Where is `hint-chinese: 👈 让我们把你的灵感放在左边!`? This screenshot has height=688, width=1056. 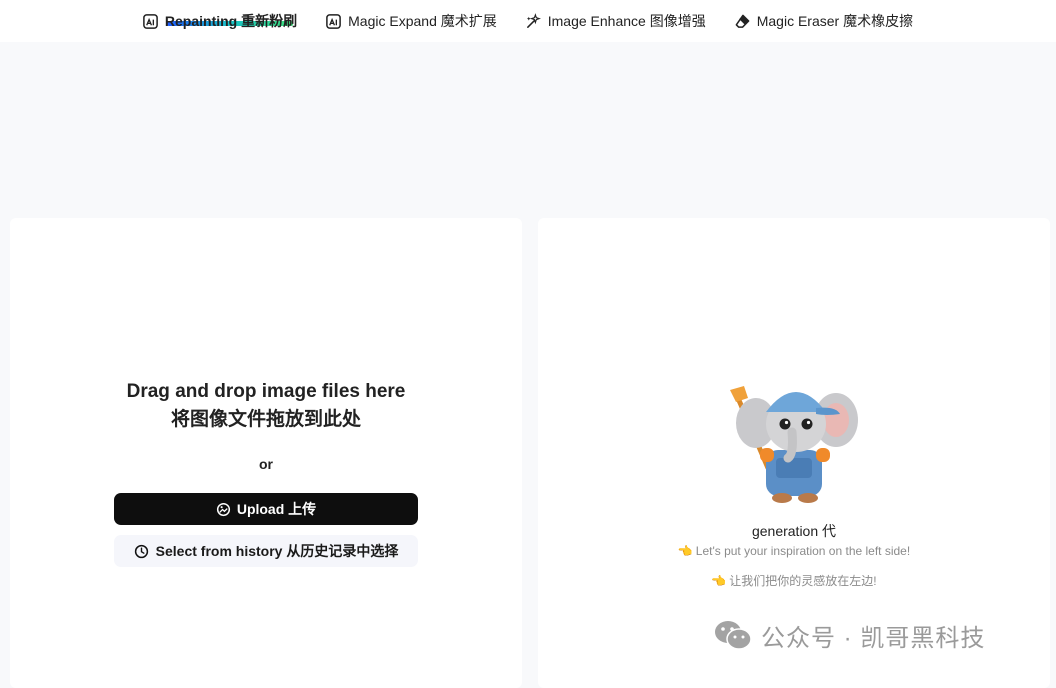
hint-chinese: 👈 让我们把你的灵感放在左边! is located at coordinates (794, 580).